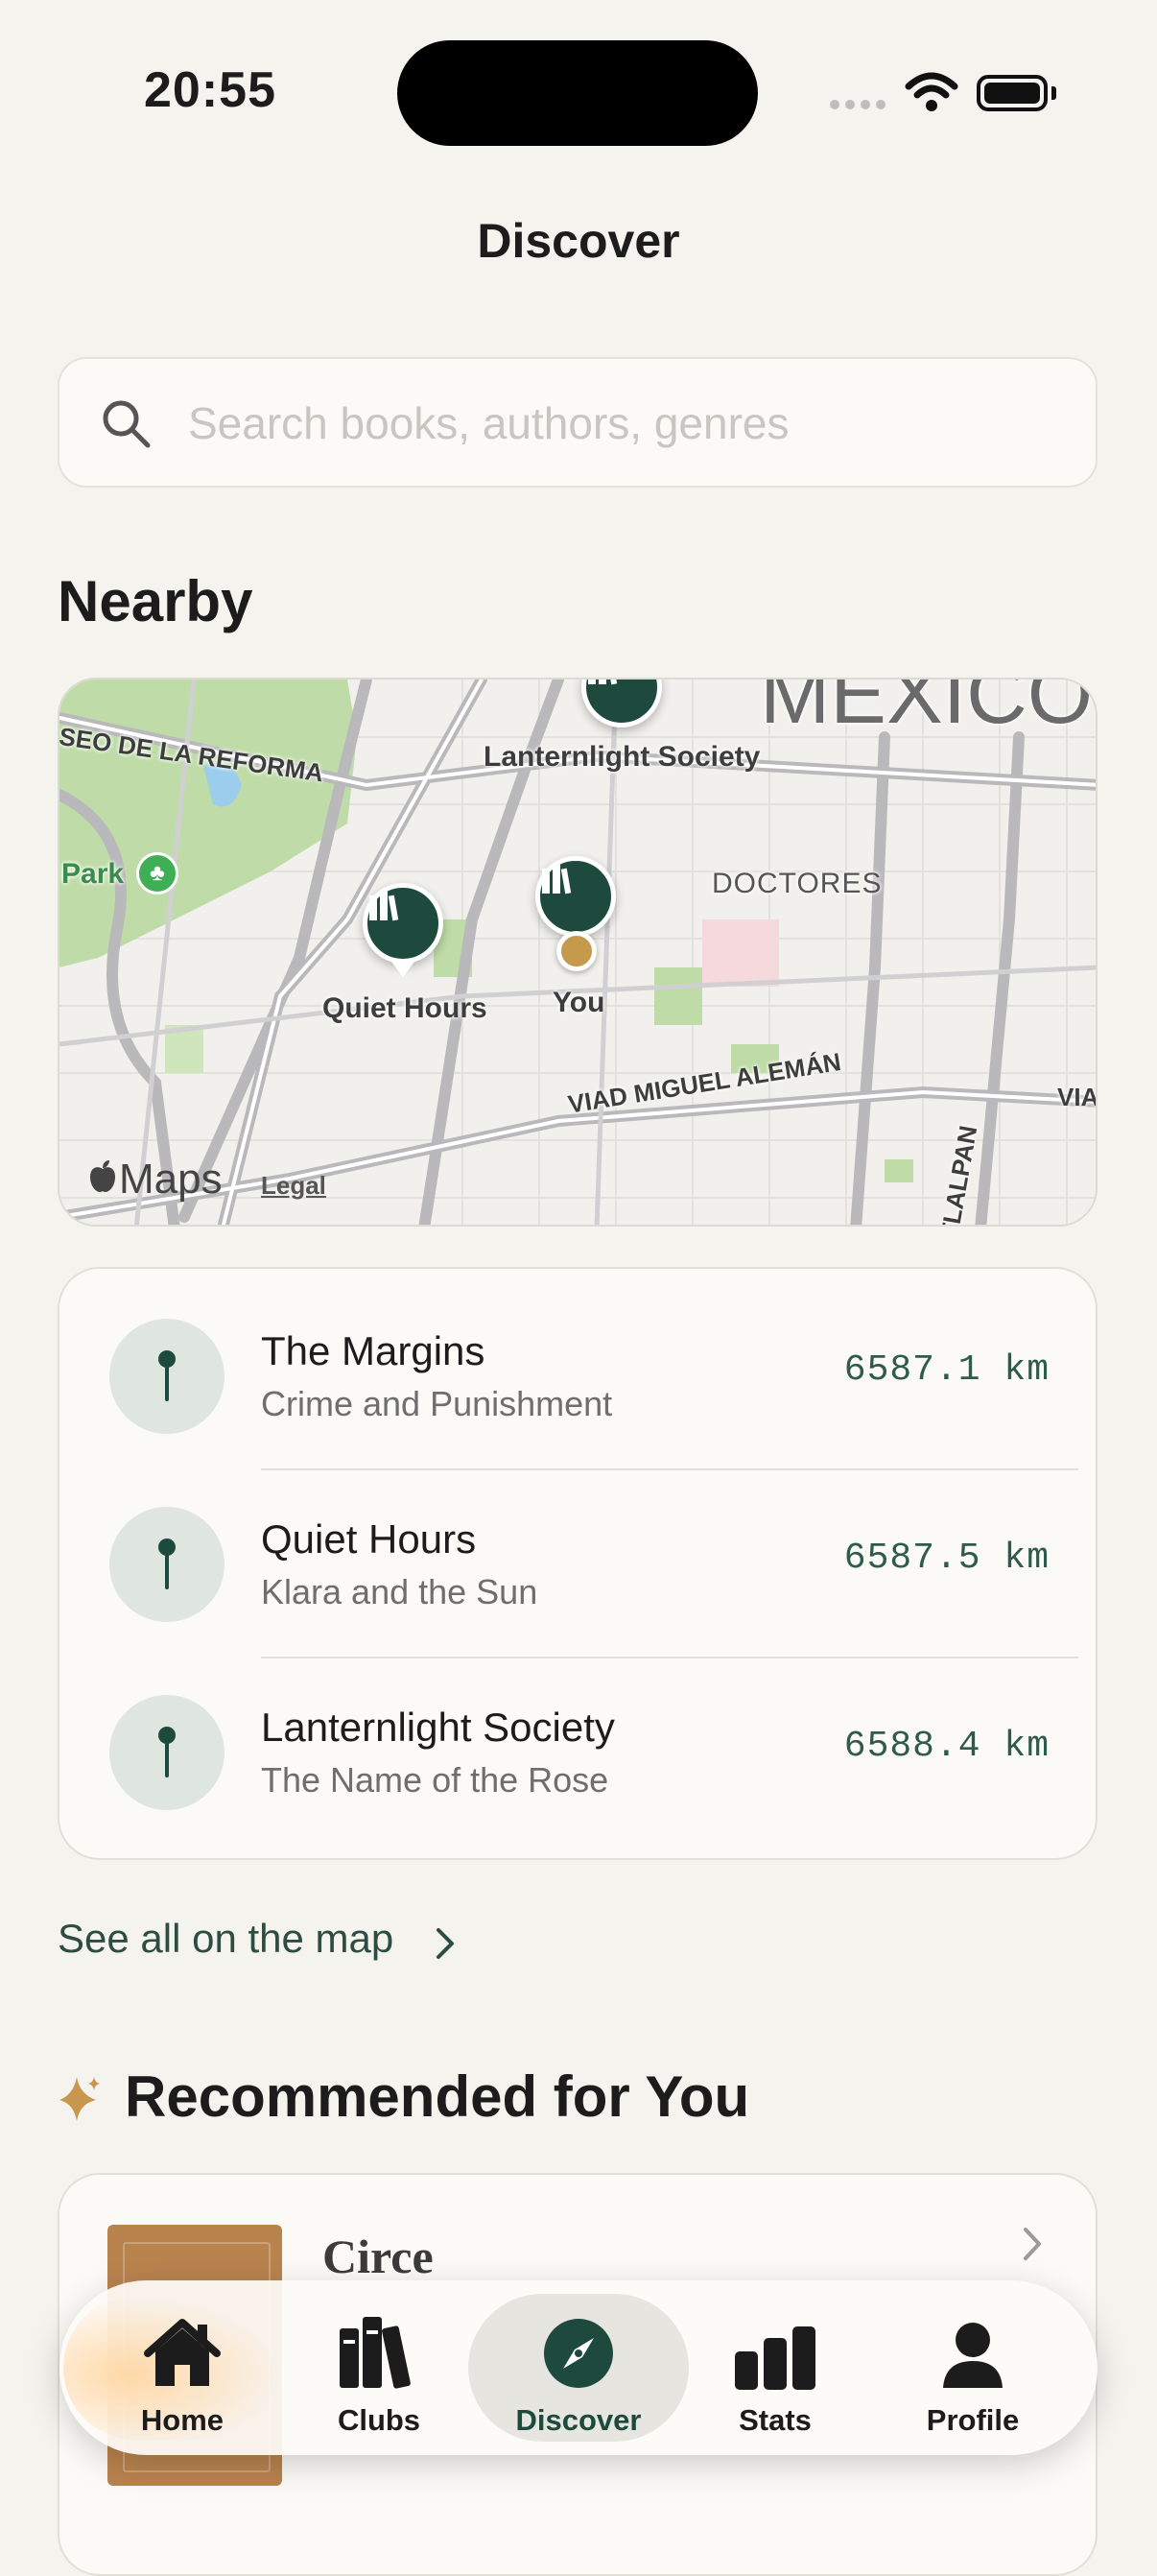  I want to click on club-distance: 6587.5 km, so click(946, 1558).